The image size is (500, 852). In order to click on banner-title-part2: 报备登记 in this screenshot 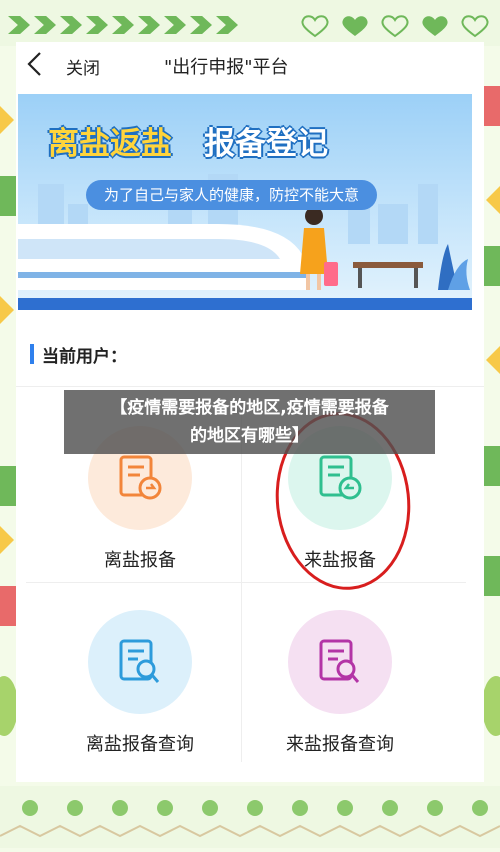, I will do `click(266, 144)`.